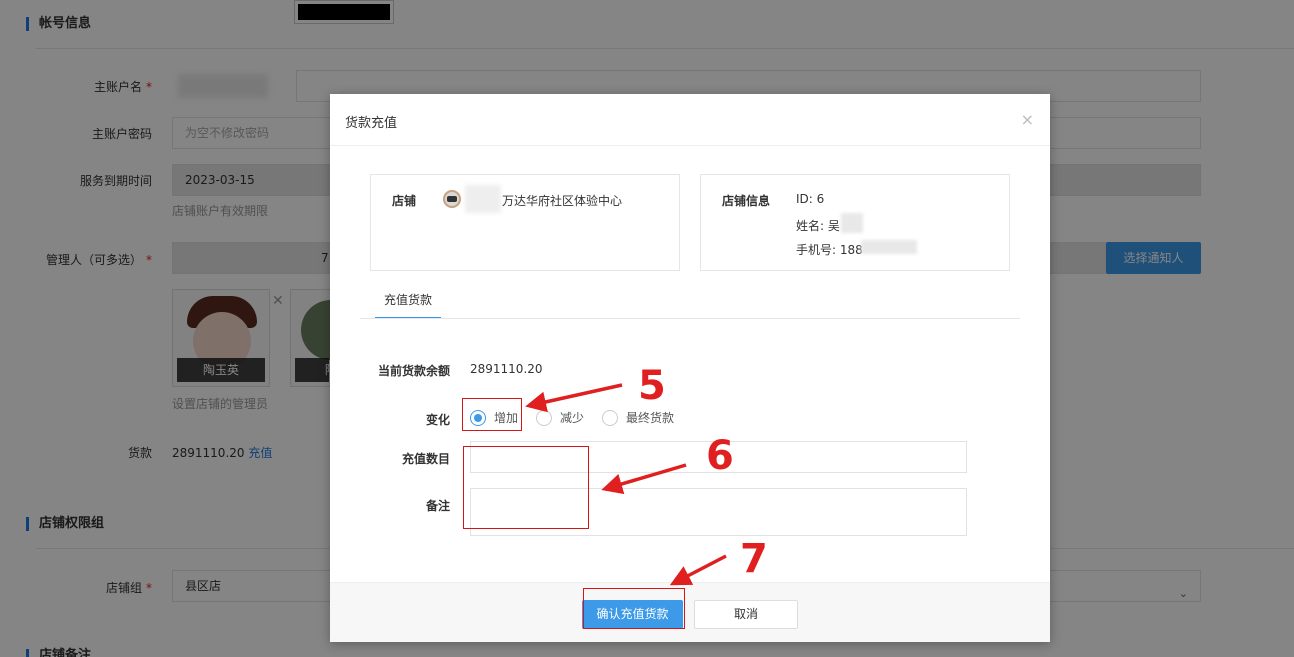 The width and height of the screenshot is (1294, 657). What do you see at coordinates (829, 250) in the screenshot?
I see `store-phone: 手机号: 188` at bounding box center [829, 250].